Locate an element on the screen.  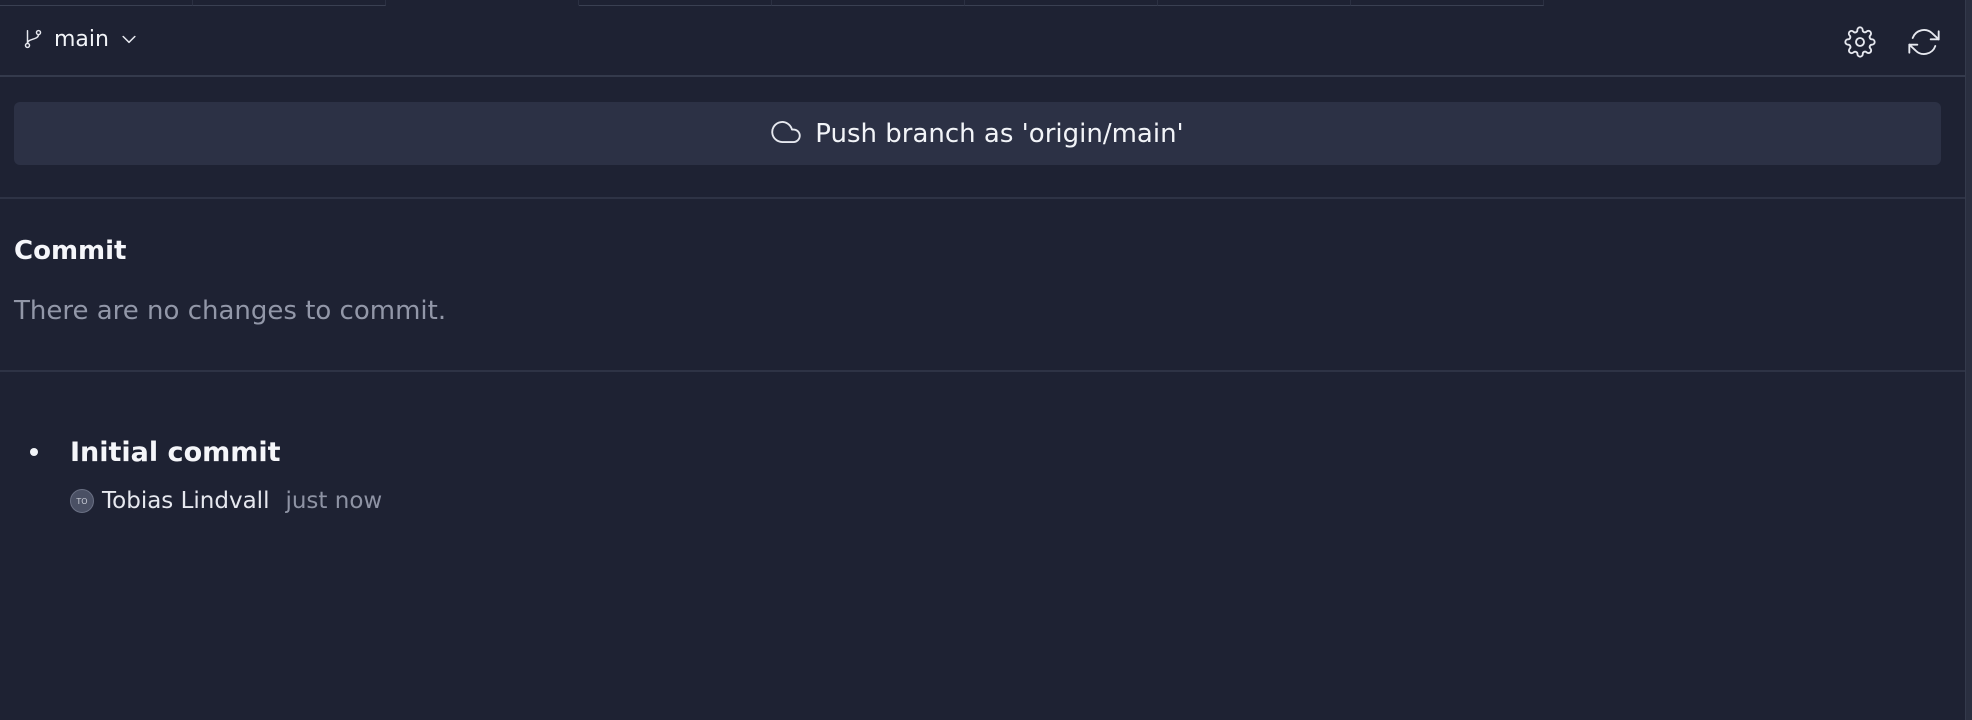
refresh-icon is located at coordinates (1924, 42).